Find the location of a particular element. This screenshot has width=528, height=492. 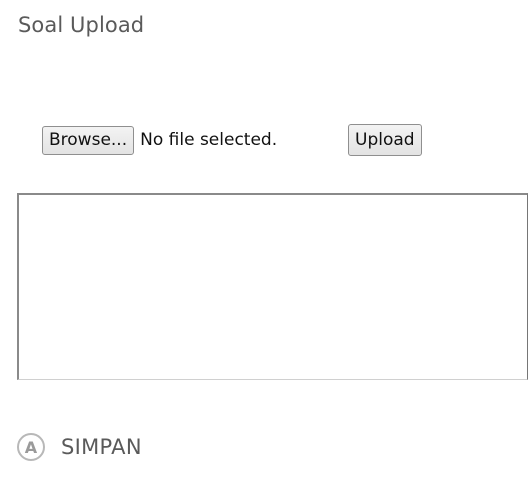

file-status-text: No file selected. is located at coordinates (209, 140).